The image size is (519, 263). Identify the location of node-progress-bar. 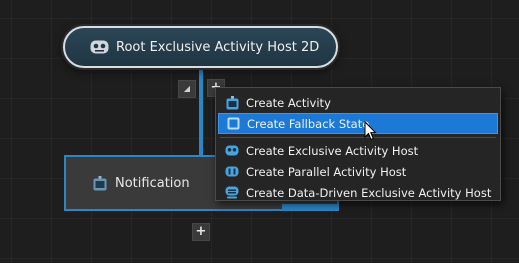
(309, 206).